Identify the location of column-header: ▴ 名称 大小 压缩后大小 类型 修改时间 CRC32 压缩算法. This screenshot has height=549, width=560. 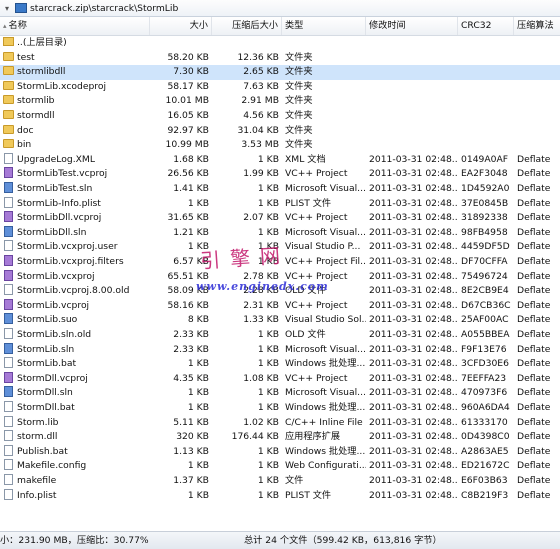
(280, 26).